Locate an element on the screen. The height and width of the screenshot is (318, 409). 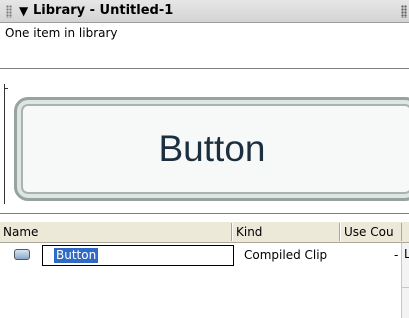
collapse-arrow-icon: ▼ is located at coordinates (23, 11).